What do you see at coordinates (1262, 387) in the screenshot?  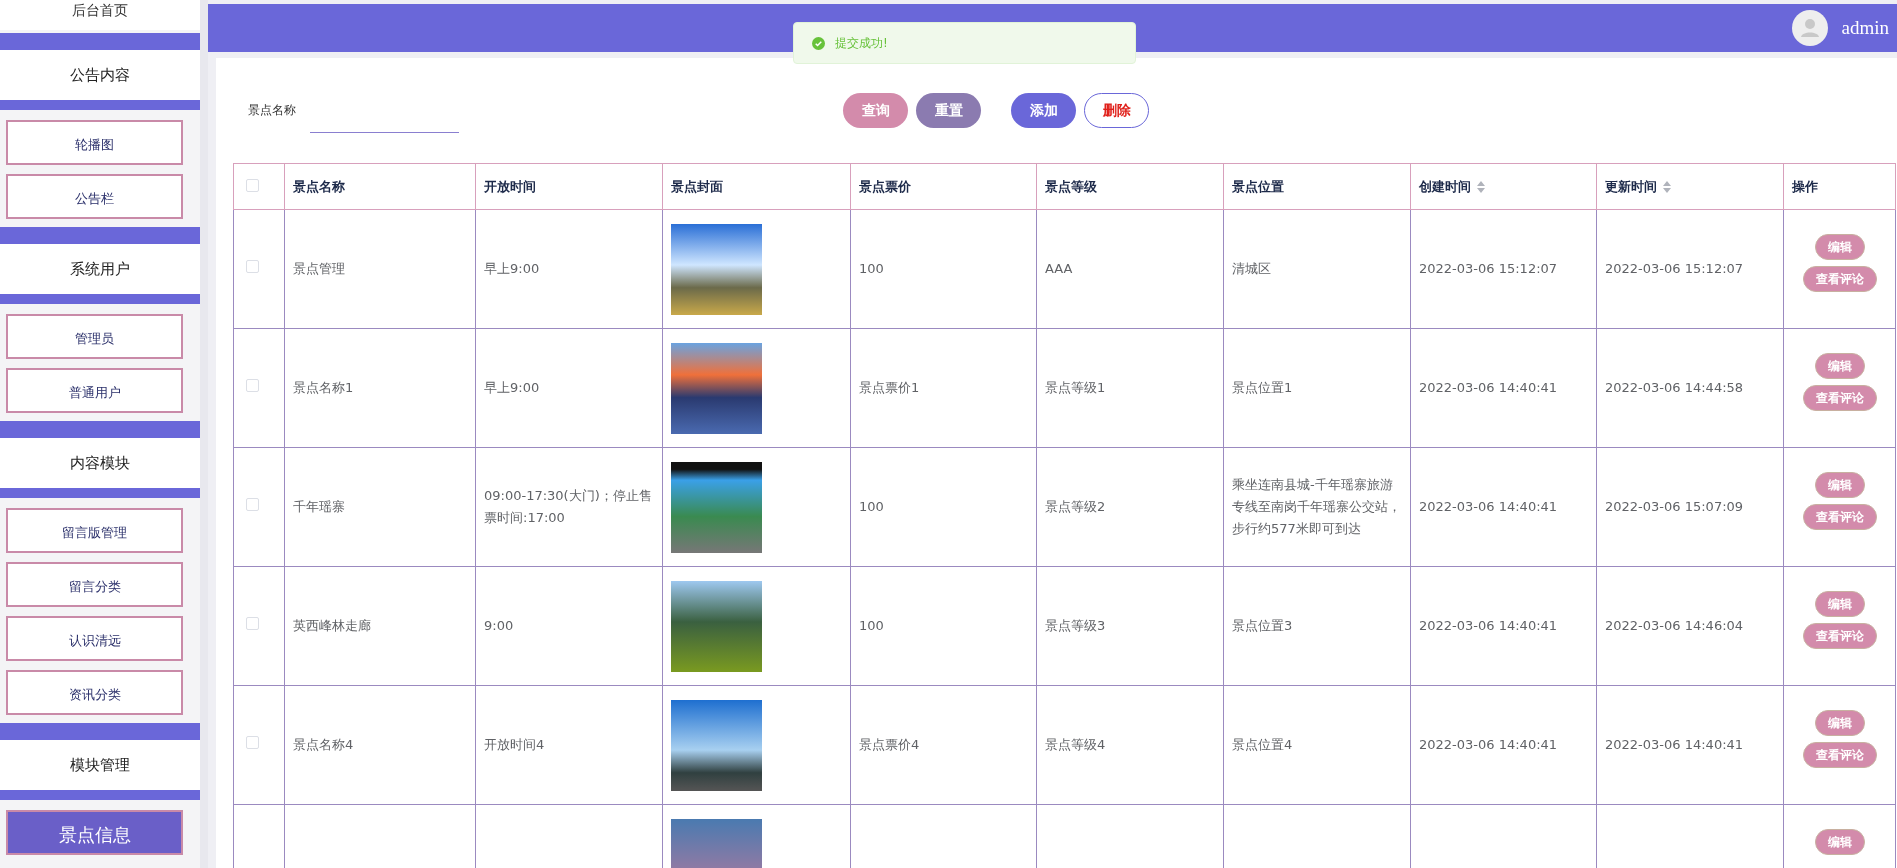 I see `table-cell: 景点位置1` at bounding box center [1262, 387].